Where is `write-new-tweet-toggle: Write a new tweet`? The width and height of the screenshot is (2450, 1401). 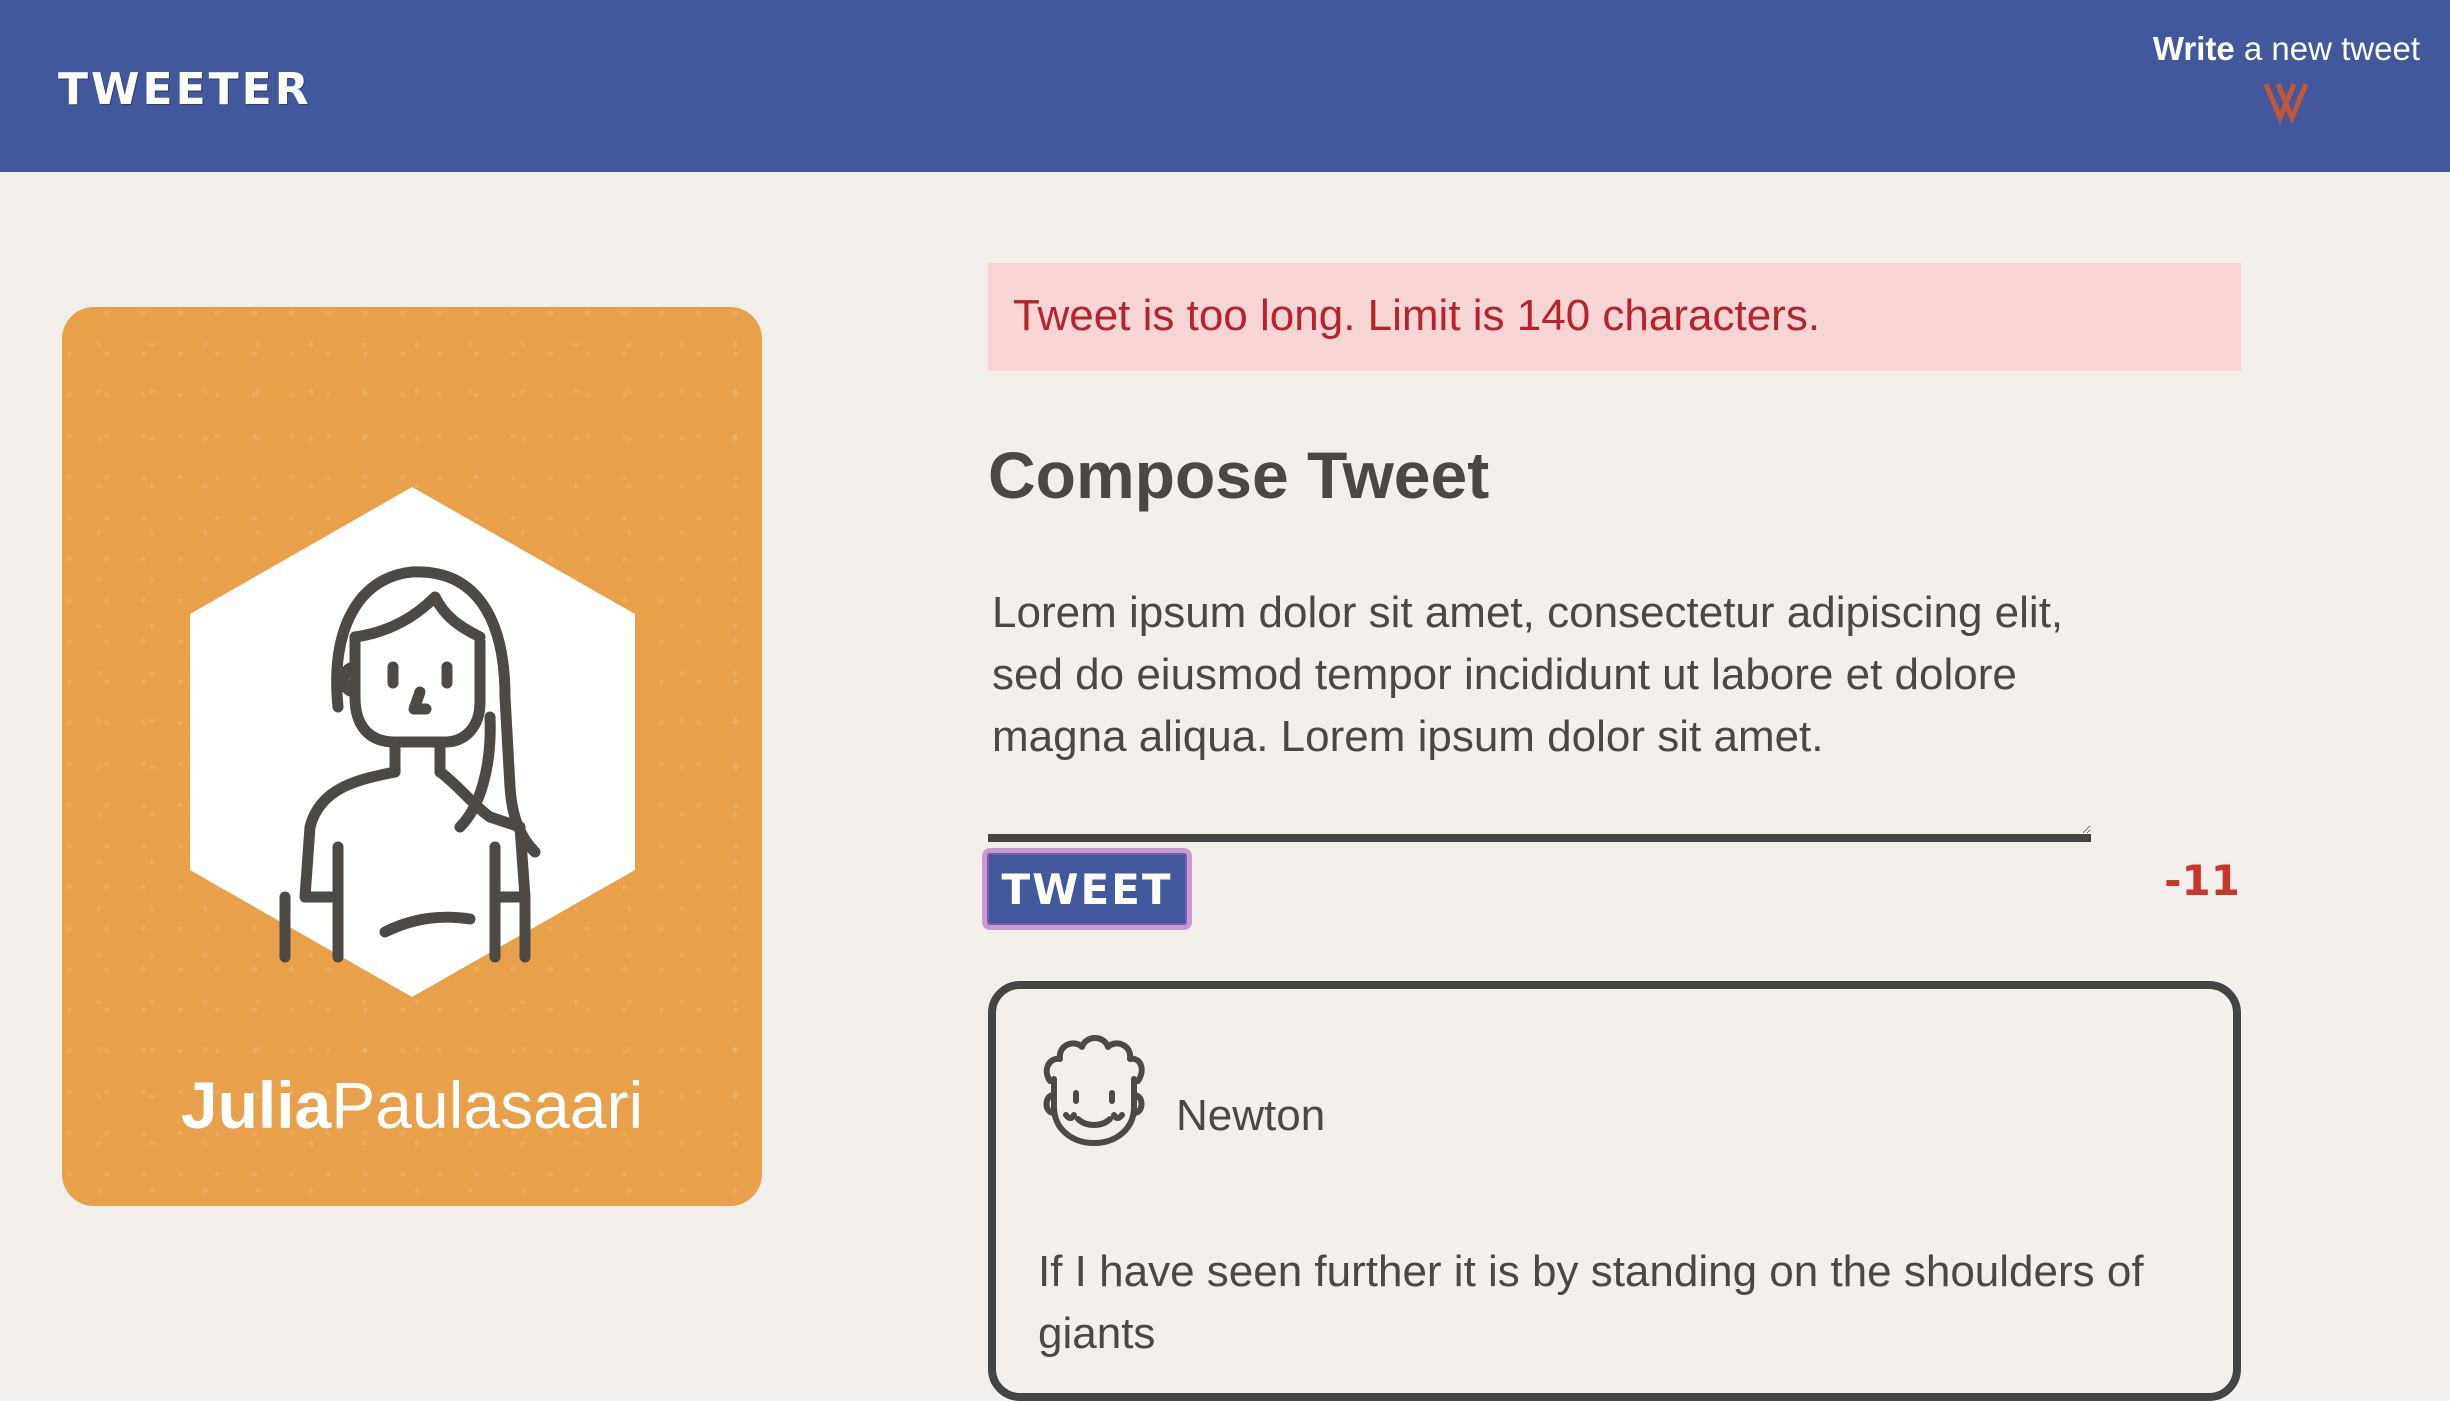
write-new-tweet-toggle: Write a new tweet is located at coordinates (2286, 77).